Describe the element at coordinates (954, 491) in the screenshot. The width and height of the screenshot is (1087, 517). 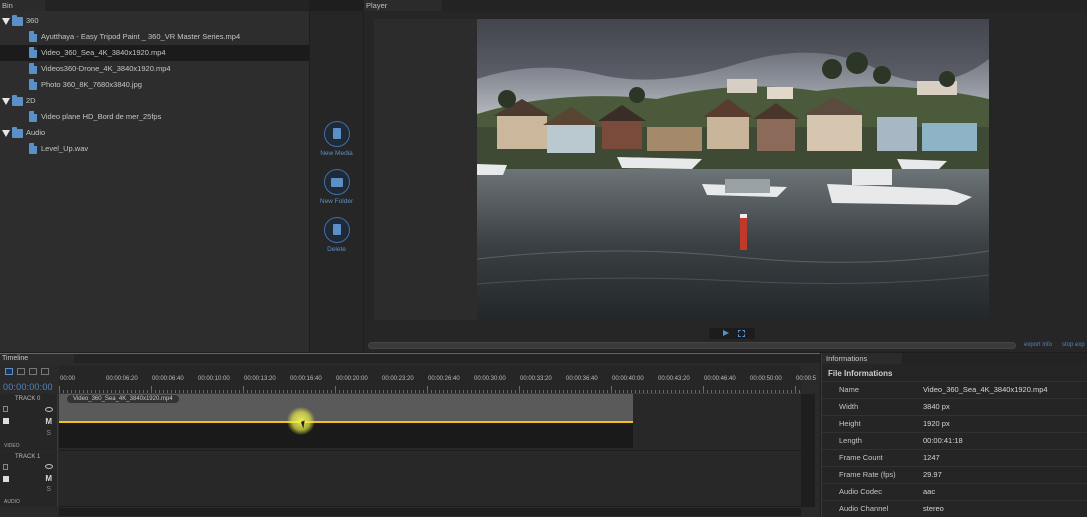
I see `info-row-audio-codec: Audio Codec aac` at that location.